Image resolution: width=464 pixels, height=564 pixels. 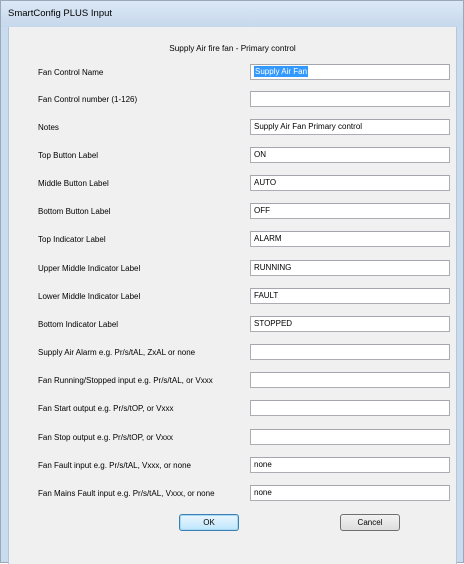 I want to click on form-row-fan-stop-output: Fan Stop output e.g. Pr/s/tOP, or Vxxx, so click(x=232, y=437).